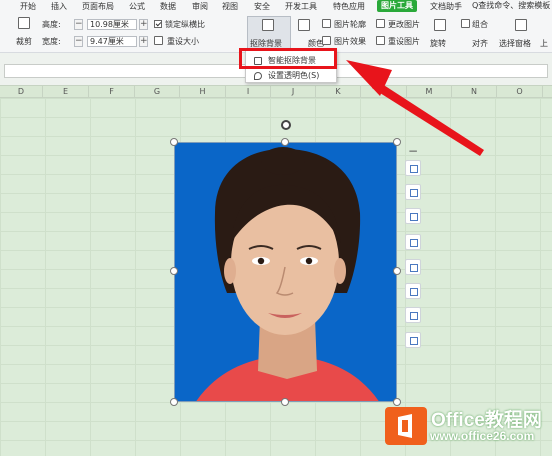 The height and width of the screenshot is (456, 552). I want to click on width-increase-button: +, so click(143, 41).